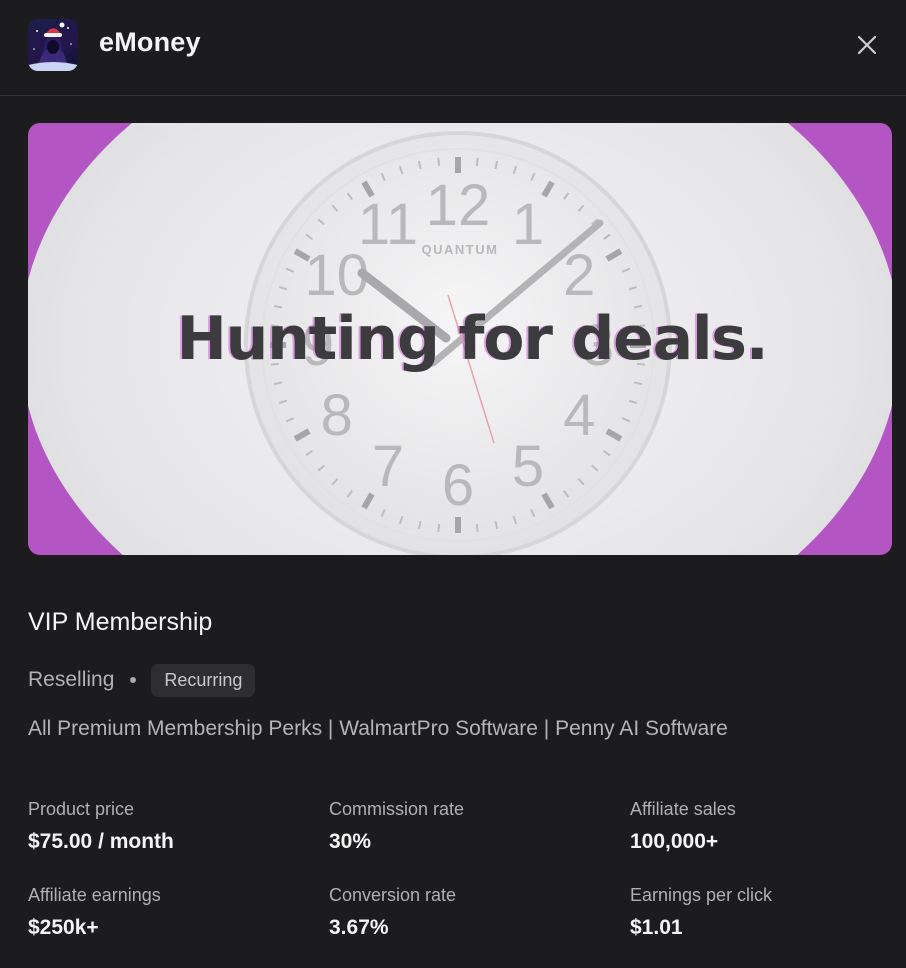 Image resolution: width=906 pixels, height=968 pixels. What do you see at coordinates (453, 48) in the screenshot?
I see `modal-header: eMoney` at bounding box center [453, 48].